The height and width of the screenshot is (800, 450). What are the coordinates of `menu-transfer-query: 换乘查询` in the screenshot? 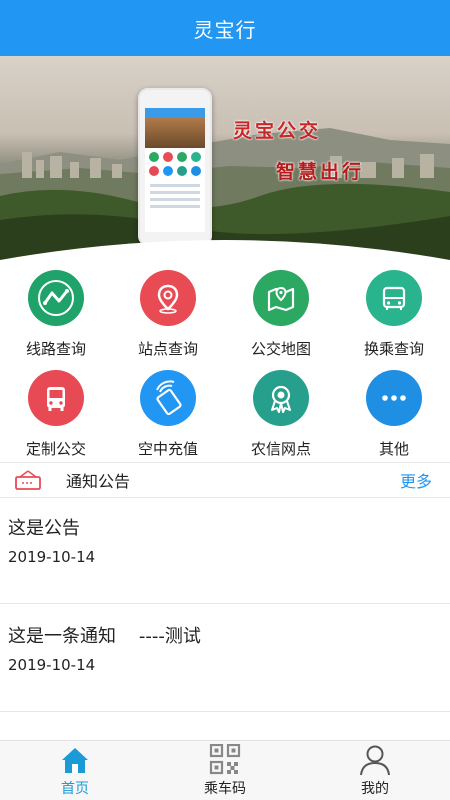 It's located at (394, 311).